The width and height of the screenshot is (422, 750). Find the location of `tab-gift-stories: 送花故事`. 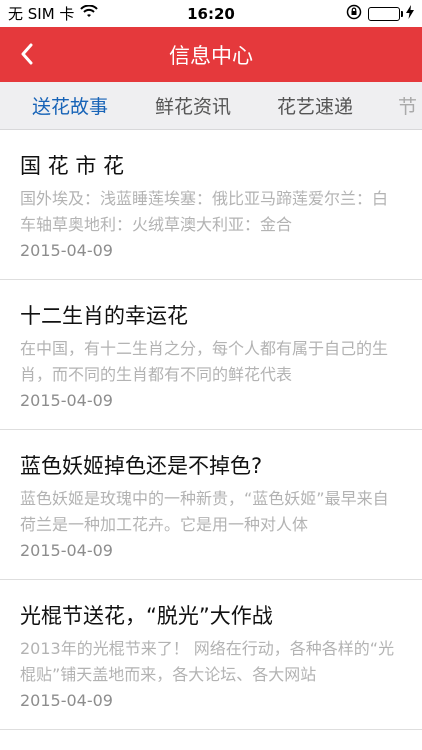

tab-gift-stories: 送花故事 is located at coordinates (70, 105).